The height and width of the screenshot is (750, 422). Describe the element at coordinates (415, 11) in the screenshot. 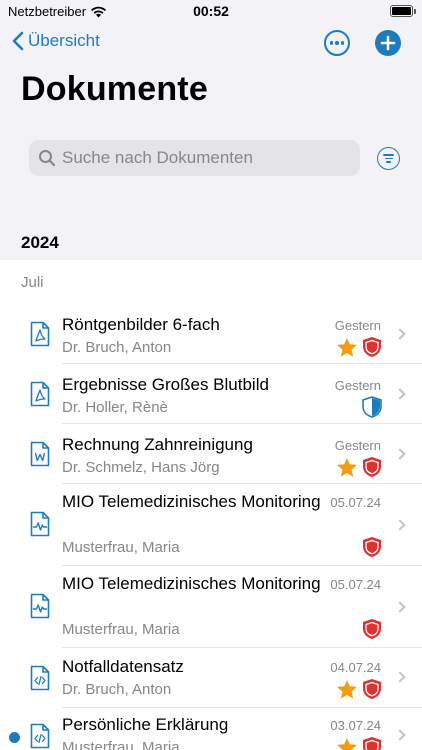

I see `battery-tip` at that location.